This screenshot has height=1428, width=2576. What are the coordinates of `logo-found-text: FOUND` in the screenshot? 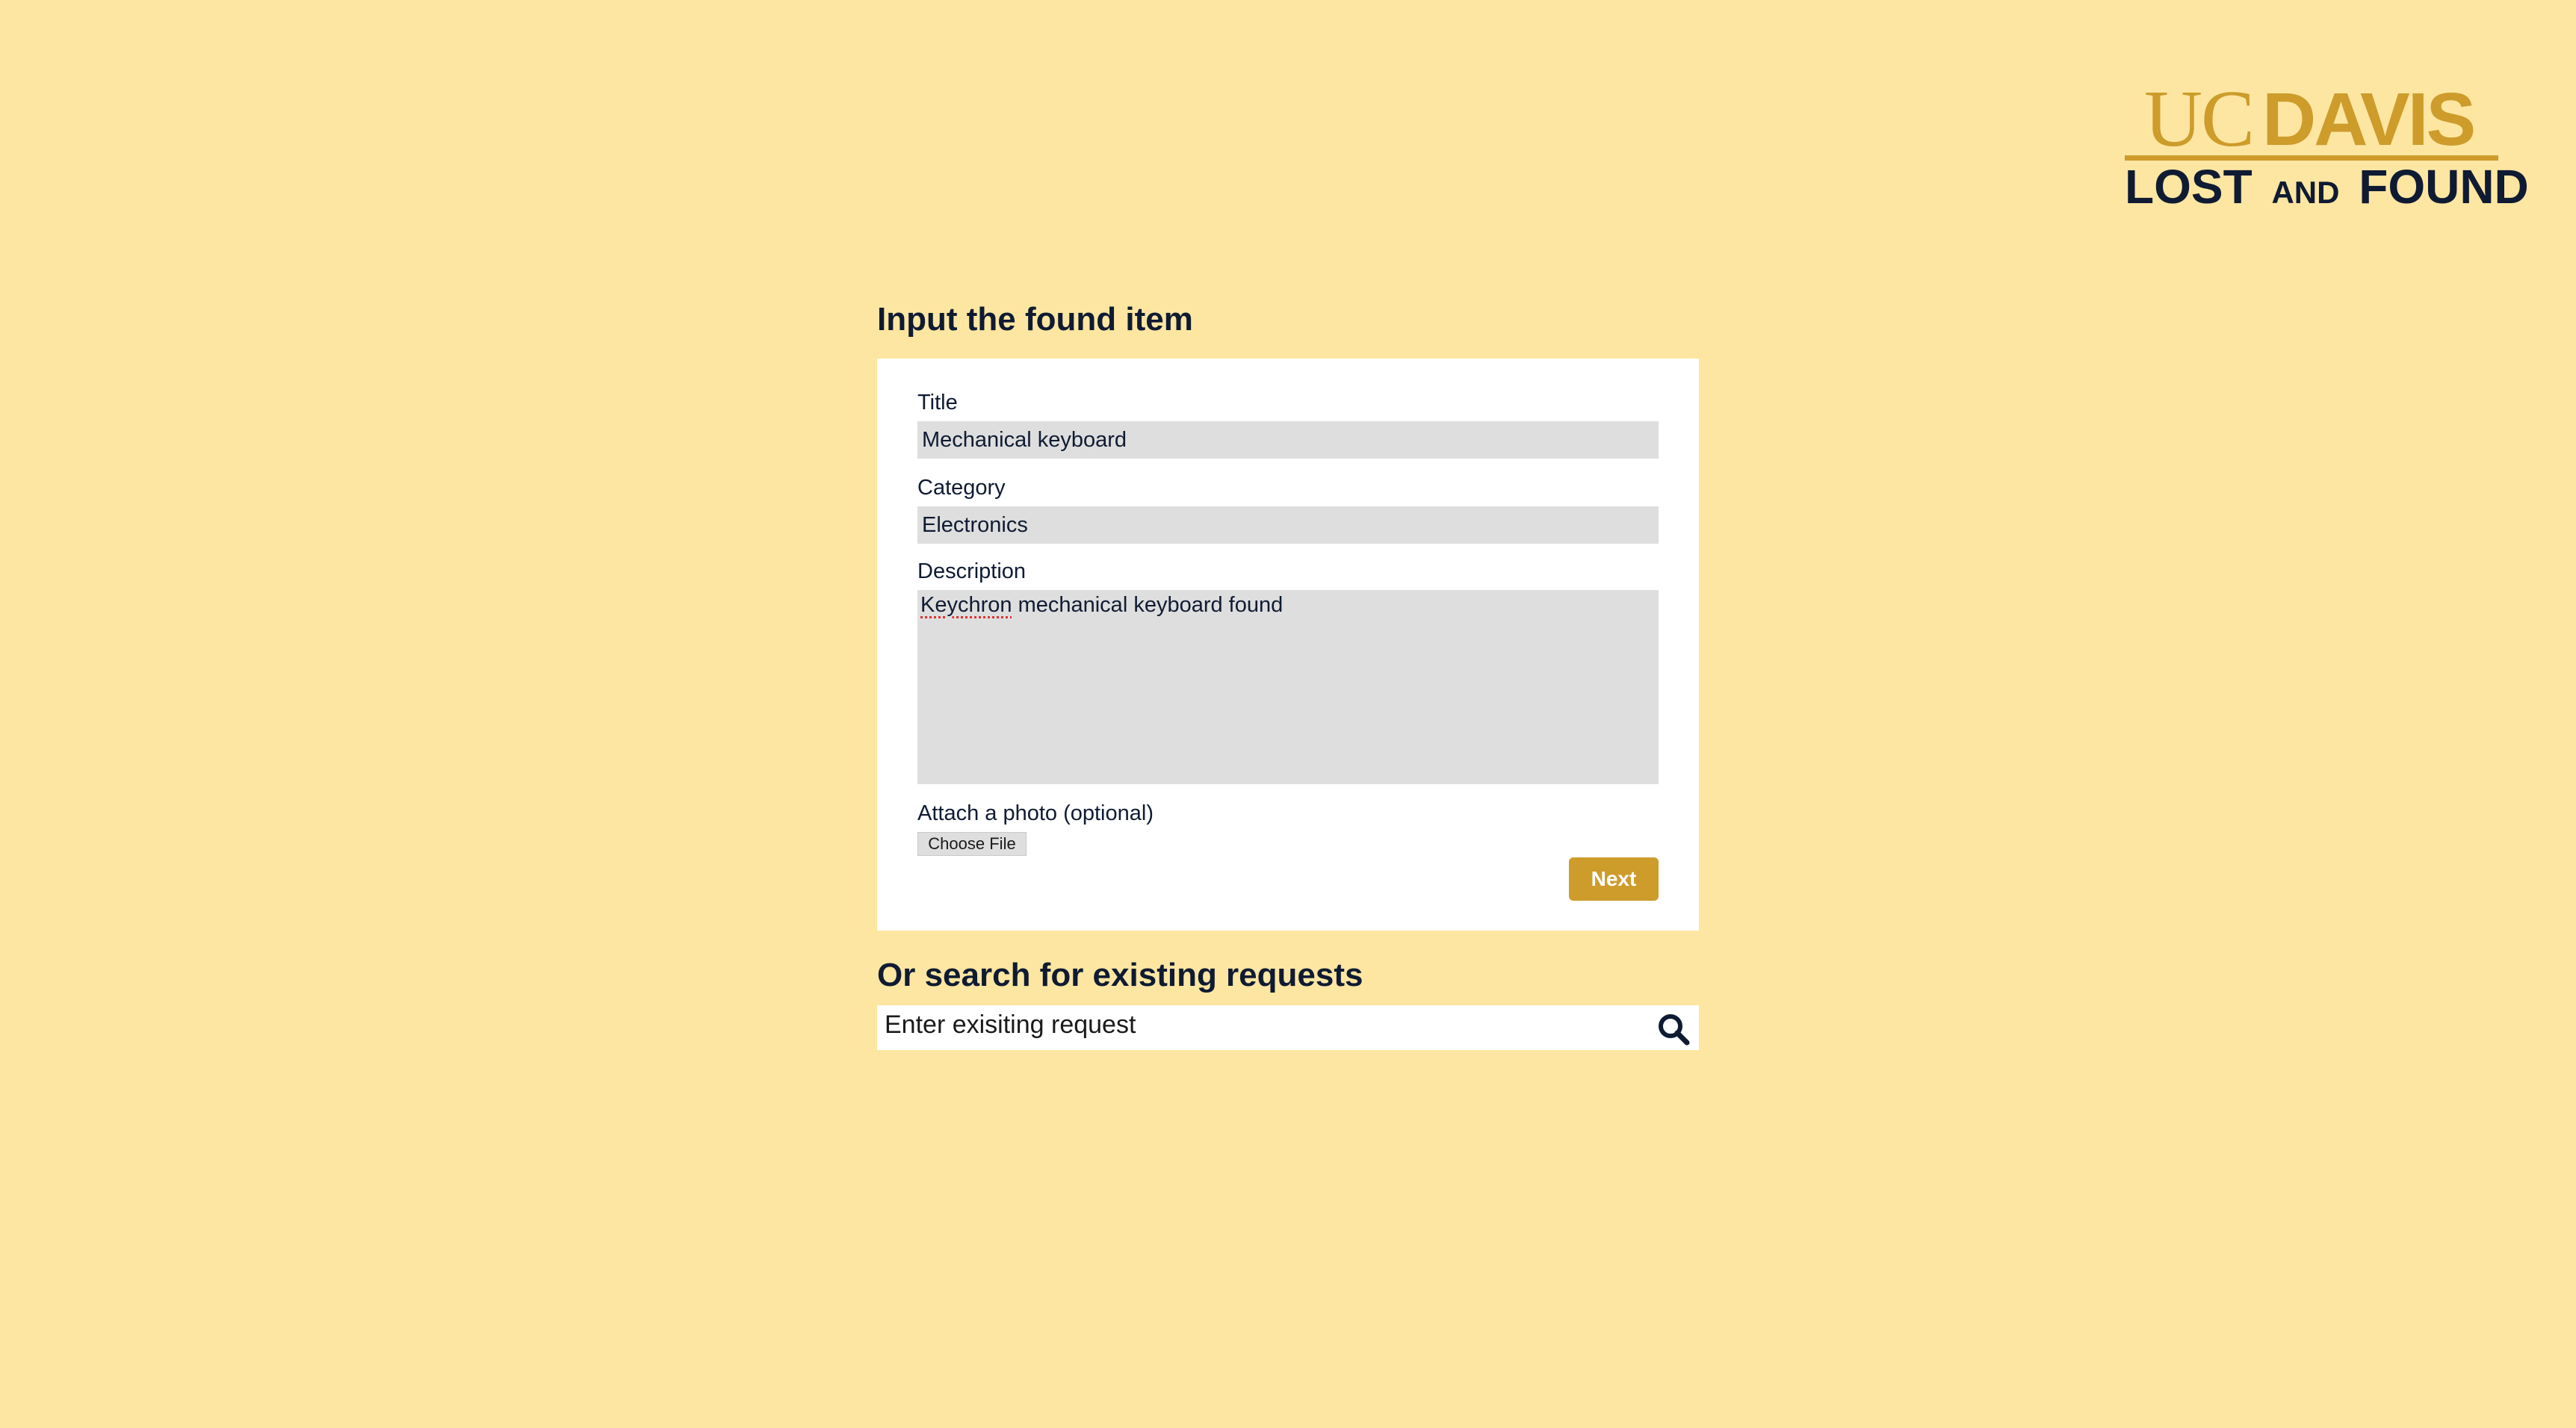 It's located at (2444, 187).